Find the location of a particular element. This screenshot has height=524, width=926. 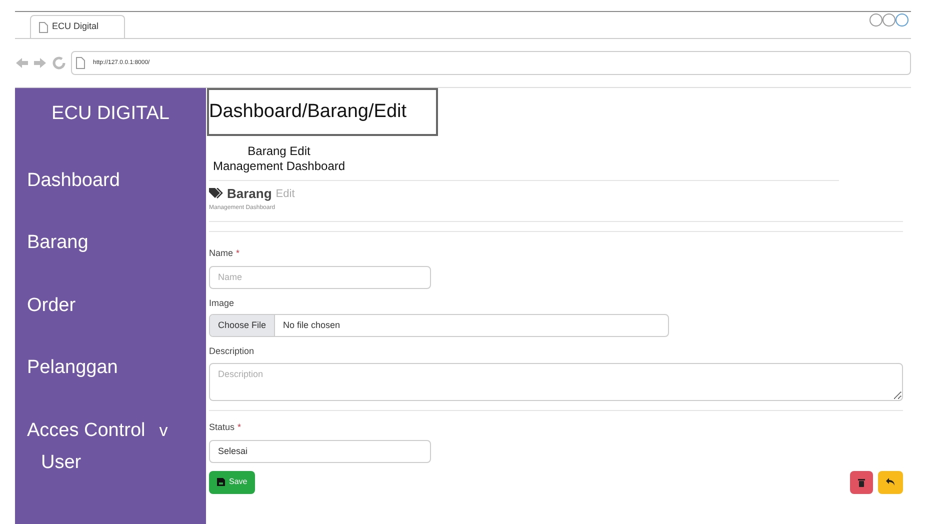

sidebar-subitem: User is located at coordinates (116, 463).